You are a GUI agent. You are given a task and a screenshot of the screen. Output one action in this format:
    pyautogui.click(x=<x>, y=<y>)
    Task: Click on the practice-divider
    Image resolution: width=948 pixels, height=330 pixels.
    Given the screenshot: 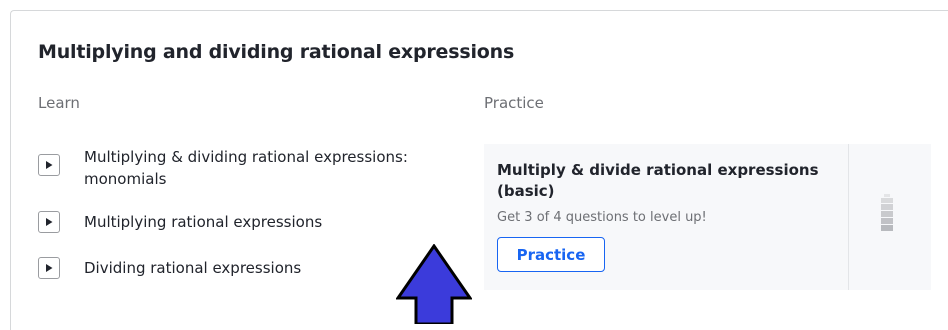 What is the action you would take?
    pyautogui.click(x=848, y=217)
    